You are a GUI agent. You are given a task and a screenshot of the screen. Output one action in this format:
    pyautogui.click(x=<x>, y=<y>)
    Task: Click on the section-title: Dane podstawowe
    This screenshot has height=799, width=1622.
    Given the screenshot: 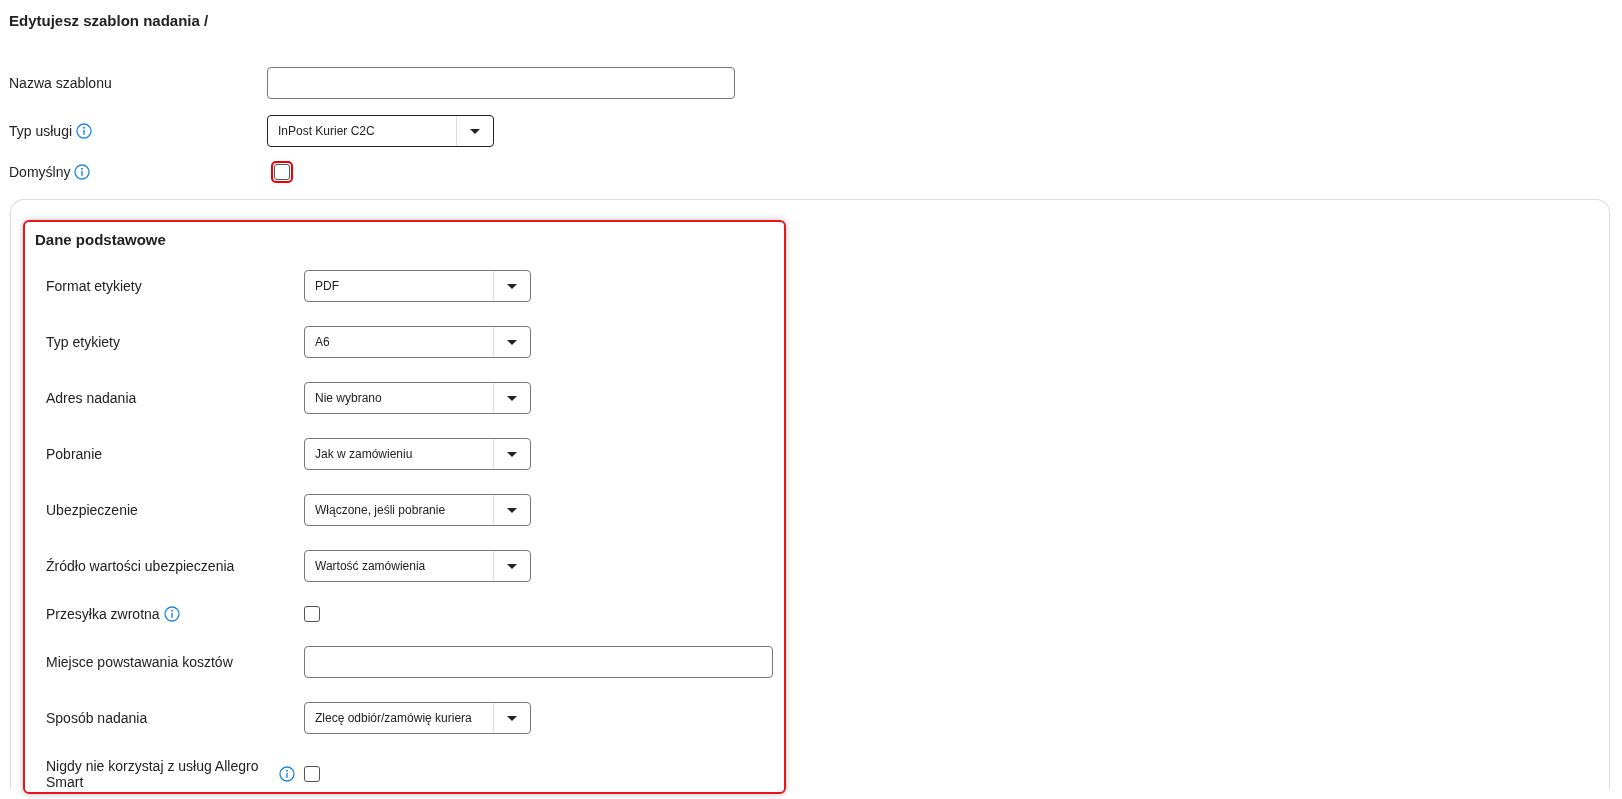 What is the action you would take?
    pyautogui.click(x=101, y=240)
    